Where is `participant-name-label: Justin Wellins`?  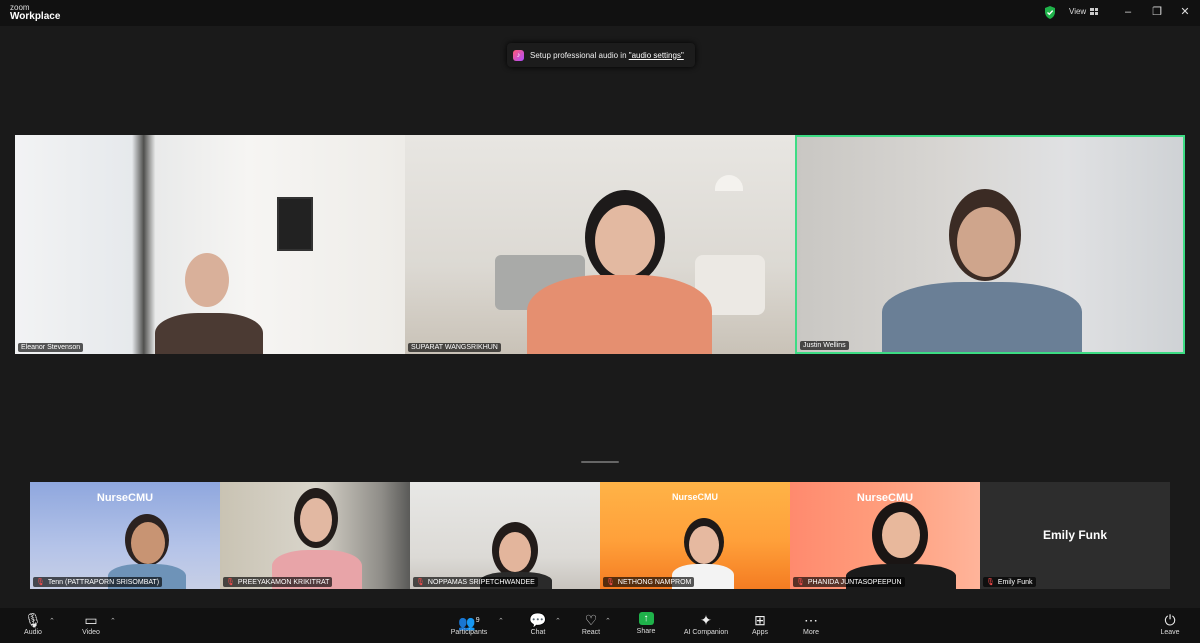
participant-name-label: Justin Wellins is located at coordinates (824, 345).